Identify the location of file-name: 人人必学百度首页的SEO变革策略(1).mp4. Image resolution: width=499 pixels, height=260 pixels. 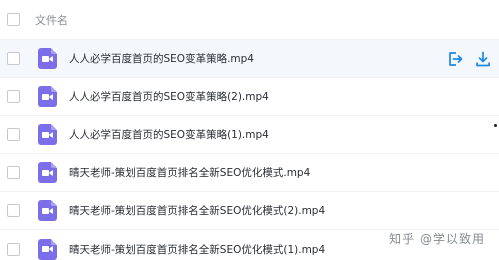
(169, 134).